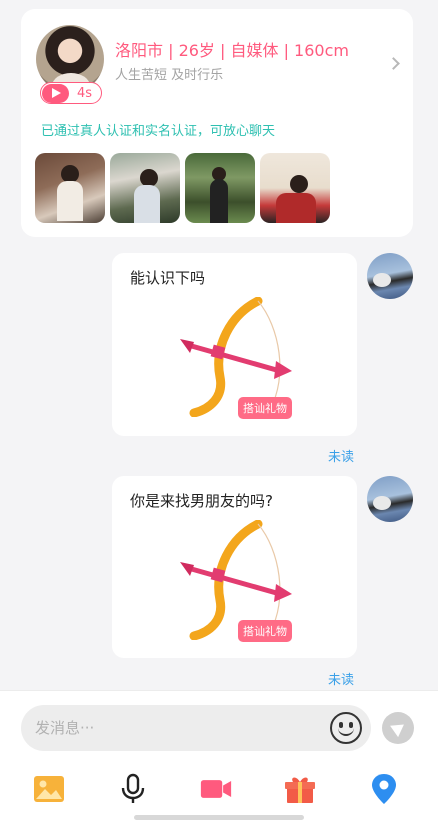 The image size is (438, 824). Describe the element at coordinates (216, 789) in the screenshot. I see `video-camera-icon` at that location.